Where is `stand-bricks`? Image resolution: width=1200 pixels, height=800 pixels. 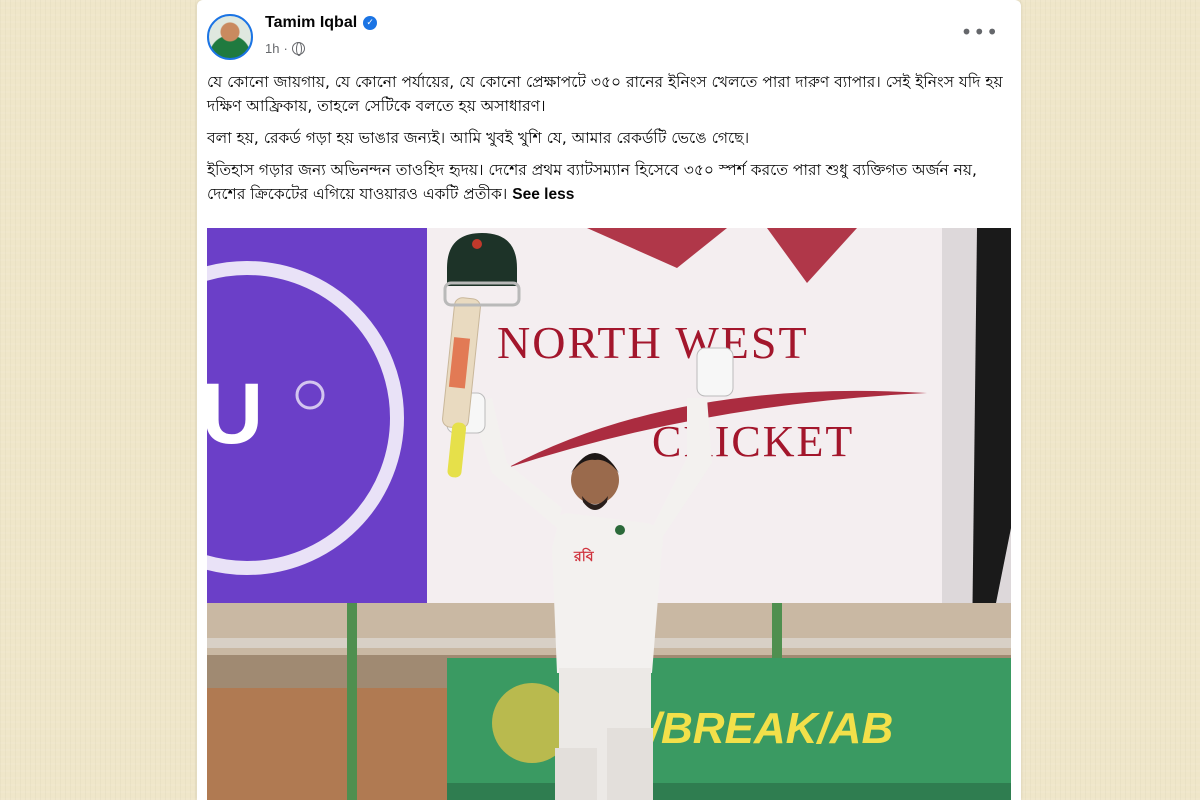
stand-bricks is located at coordinates (327, 744).